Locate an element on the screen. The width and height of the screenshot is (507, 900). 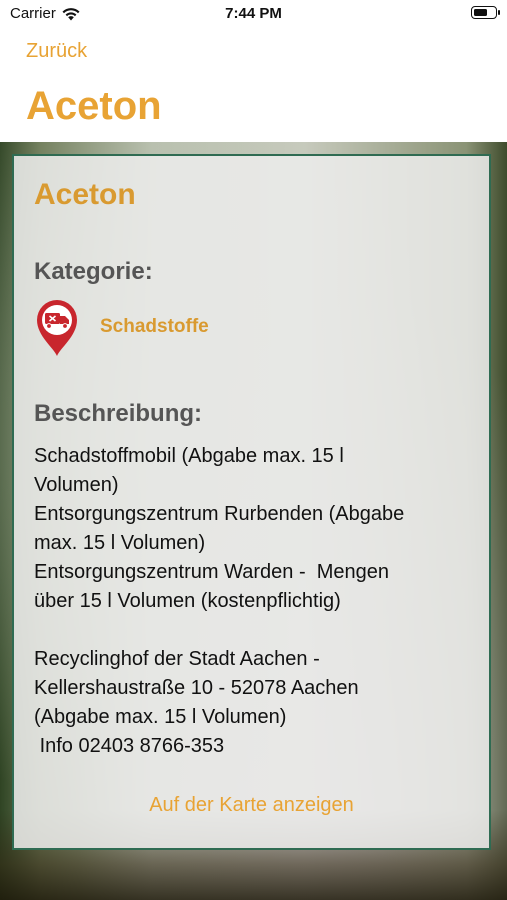
card-title: Aceton is located at coordinates (85, 194).